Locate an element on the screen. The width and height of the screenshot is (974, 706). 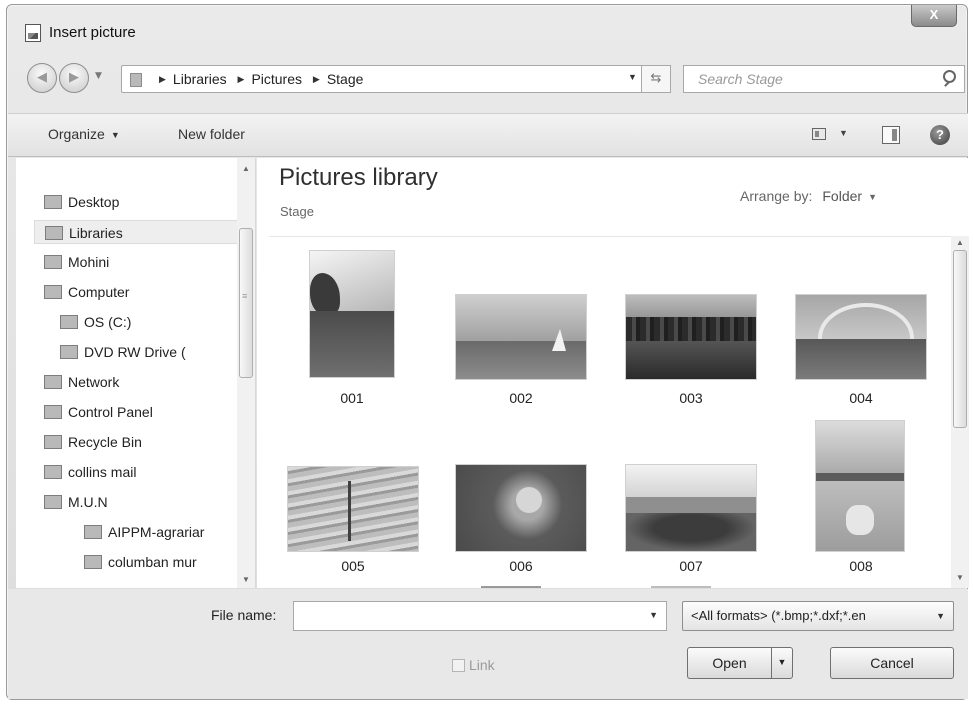
nav-item-label: Libraries is located at coordinates (96, 233).